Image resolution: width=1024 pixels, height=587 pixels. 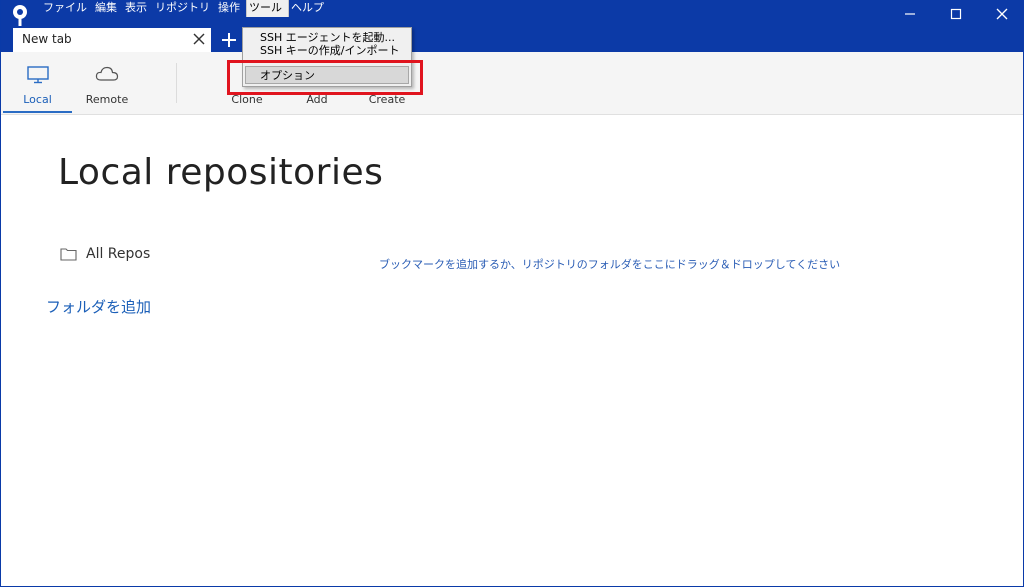 What do you see at coordinates (107, 99) in the screenshot?
I see `remote-label: Remote` at bounding box center [107, 99].